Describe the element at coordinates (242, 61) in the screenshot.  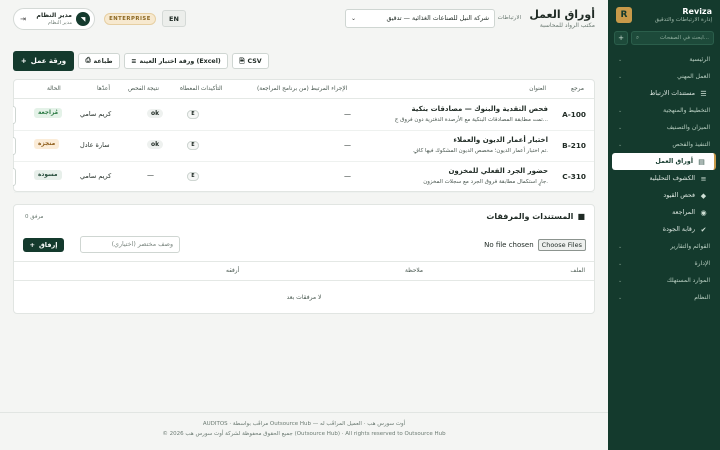
I see `file-icon: 🗎` at that location.